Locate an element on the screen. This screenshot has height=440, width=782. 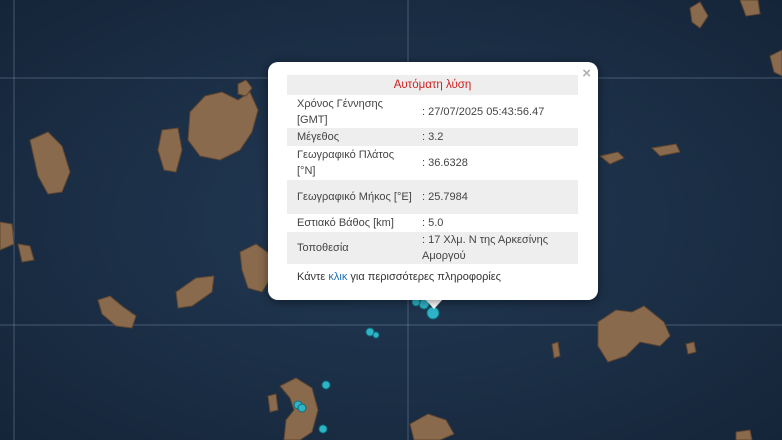
label-longitude: Γεωγραφικό Μήκος [°E] is located at coordinates (349, 197).